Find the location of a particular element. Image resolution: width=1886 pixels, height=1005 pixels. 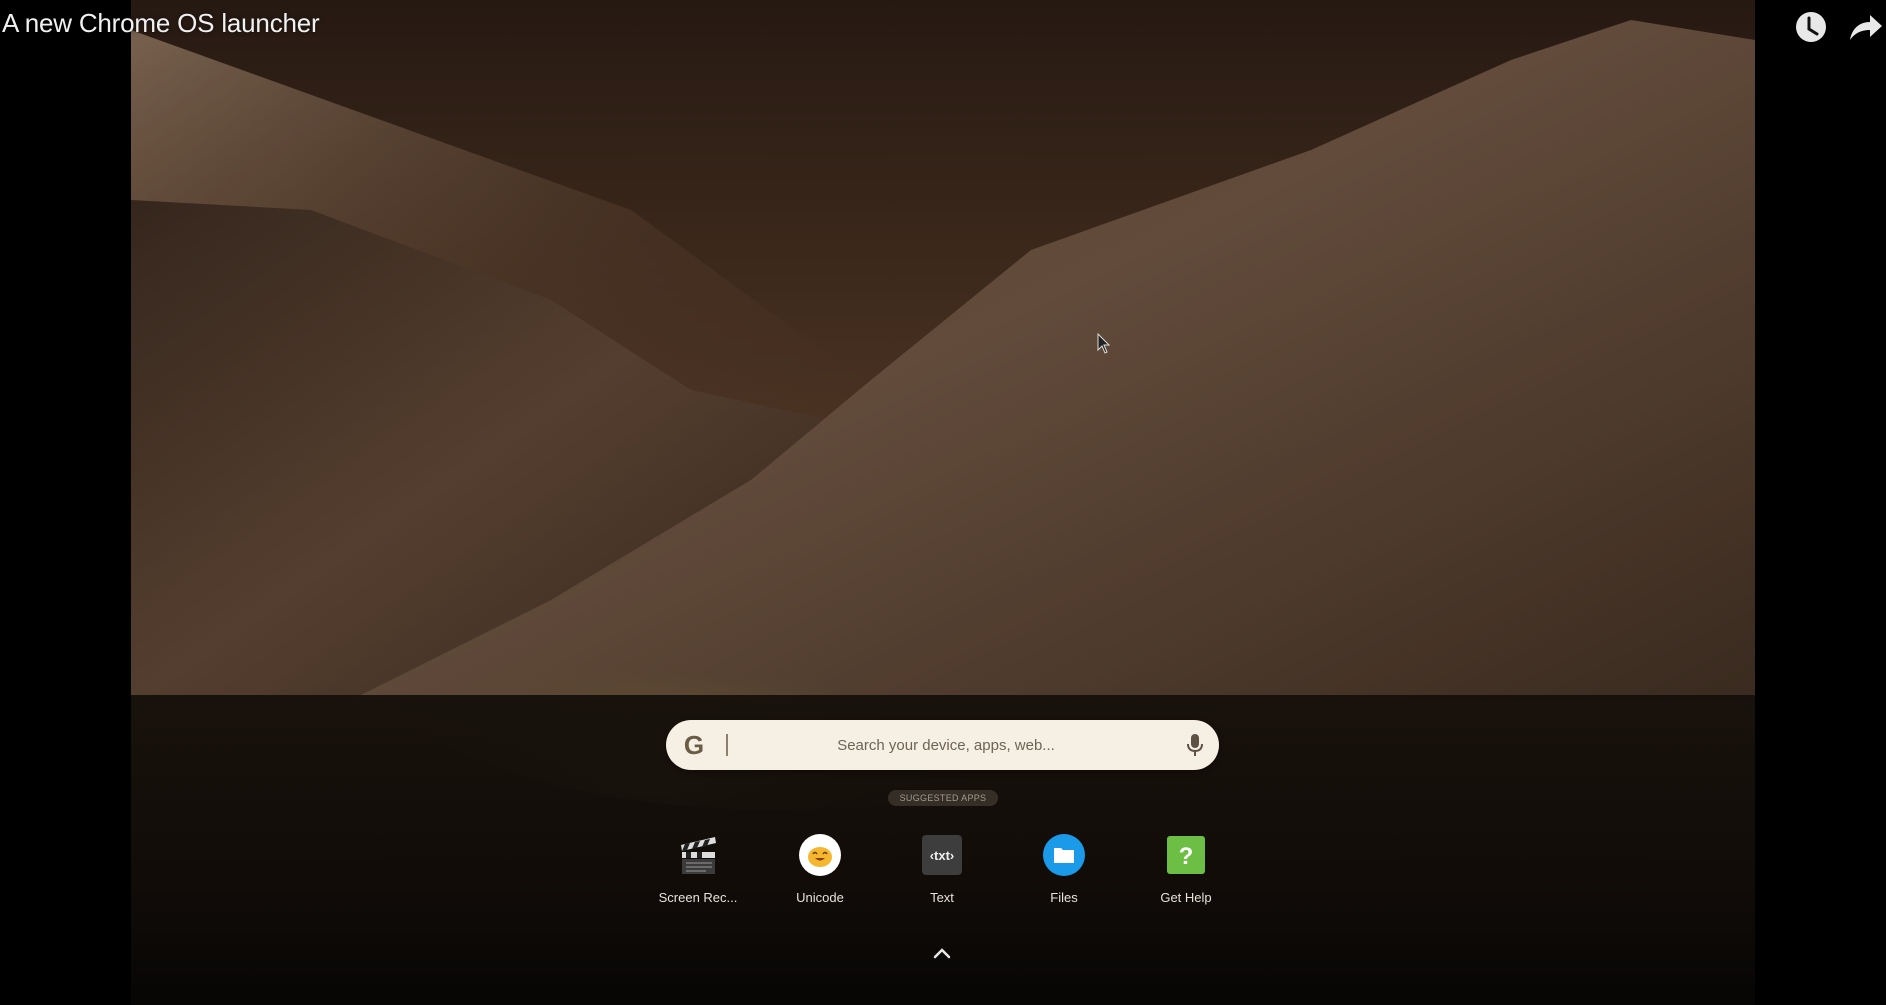

emoji-blob-icon is located at coordinates (820, 855).